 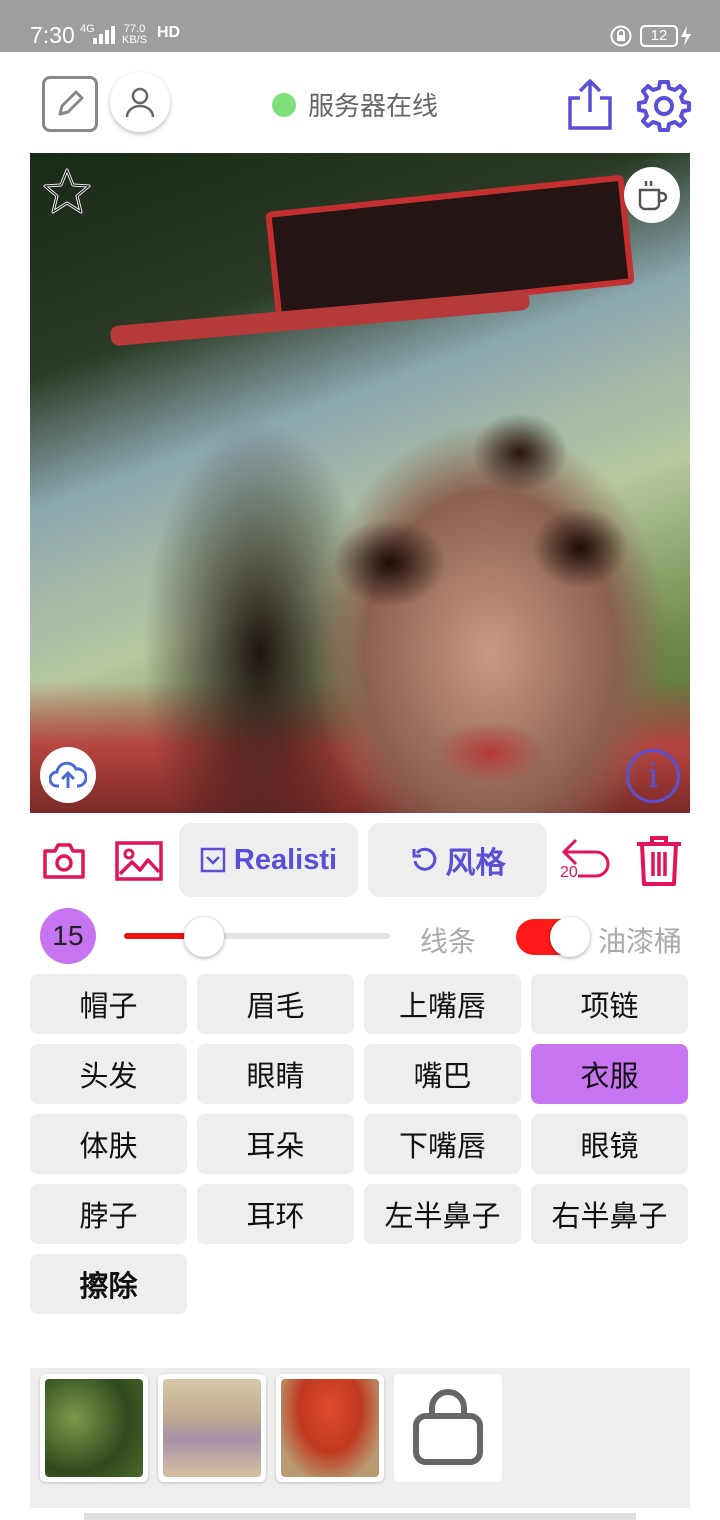 What do you see at coordinates (203, 937) in the screenshot?
I see `slider-thumb` at bounding box center [203, 937].